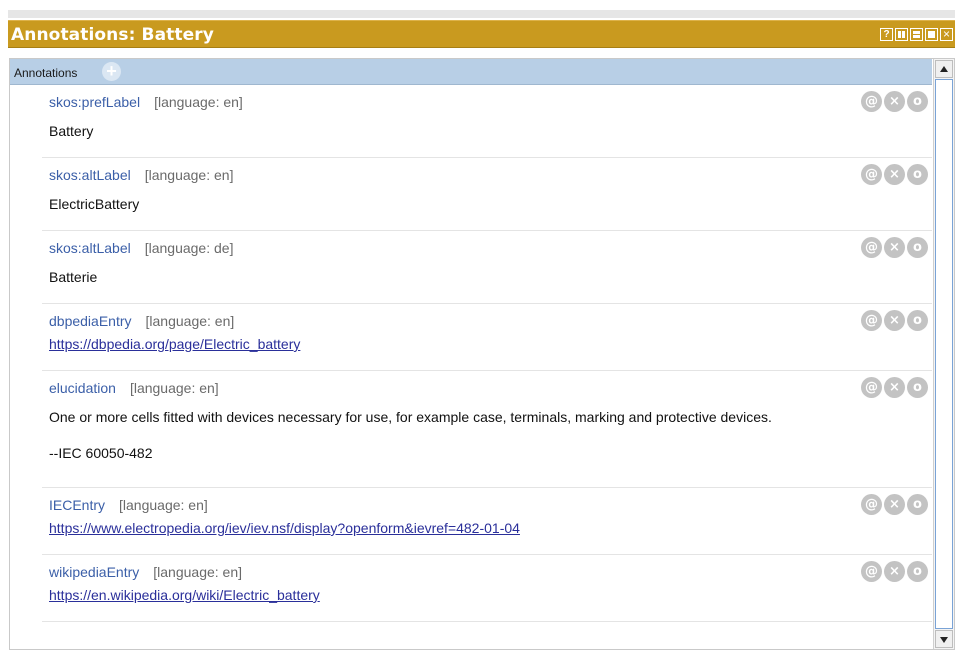 The width and height of the screenshot is (955, 650). What do you see at coordinates (77, 505) in the screenshot?
I see `annotation-property: IECEntry` at bounding box center [77, 505].